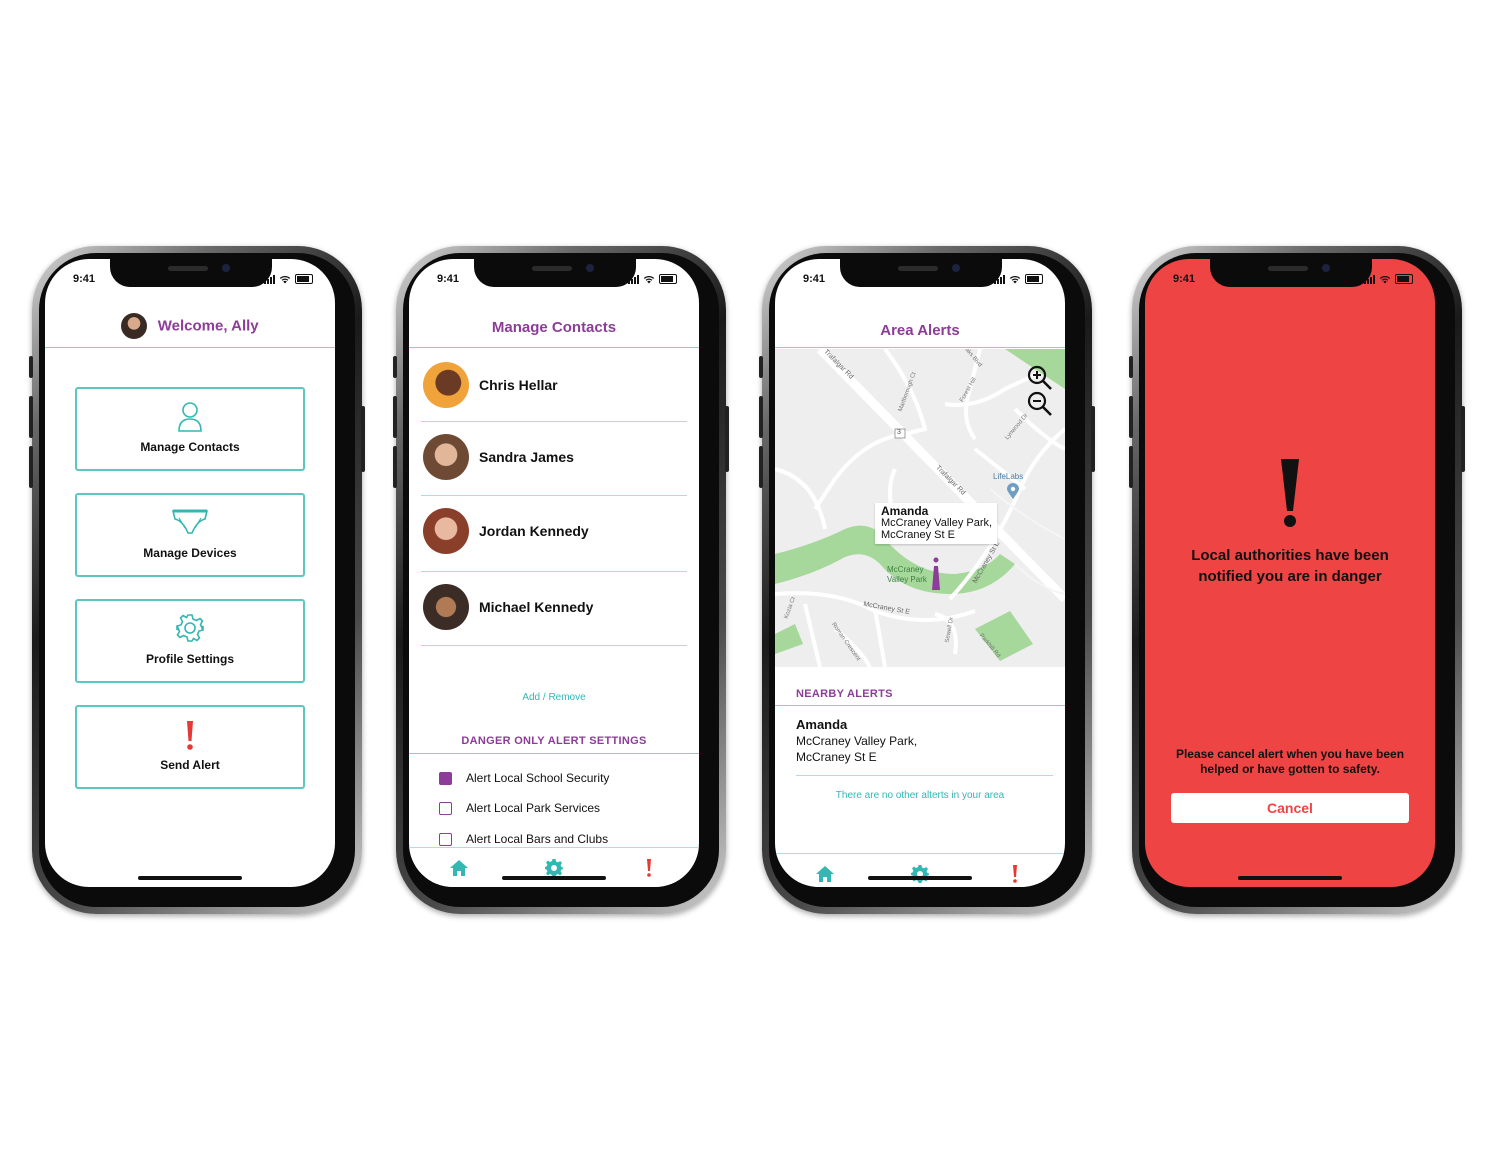 The width and height of the screenshot is (1500, 1150). What do you see at coordinates (905, 511) in the screenshot?
I see `popup-name: Amanda` at bounding box center [905, 511].